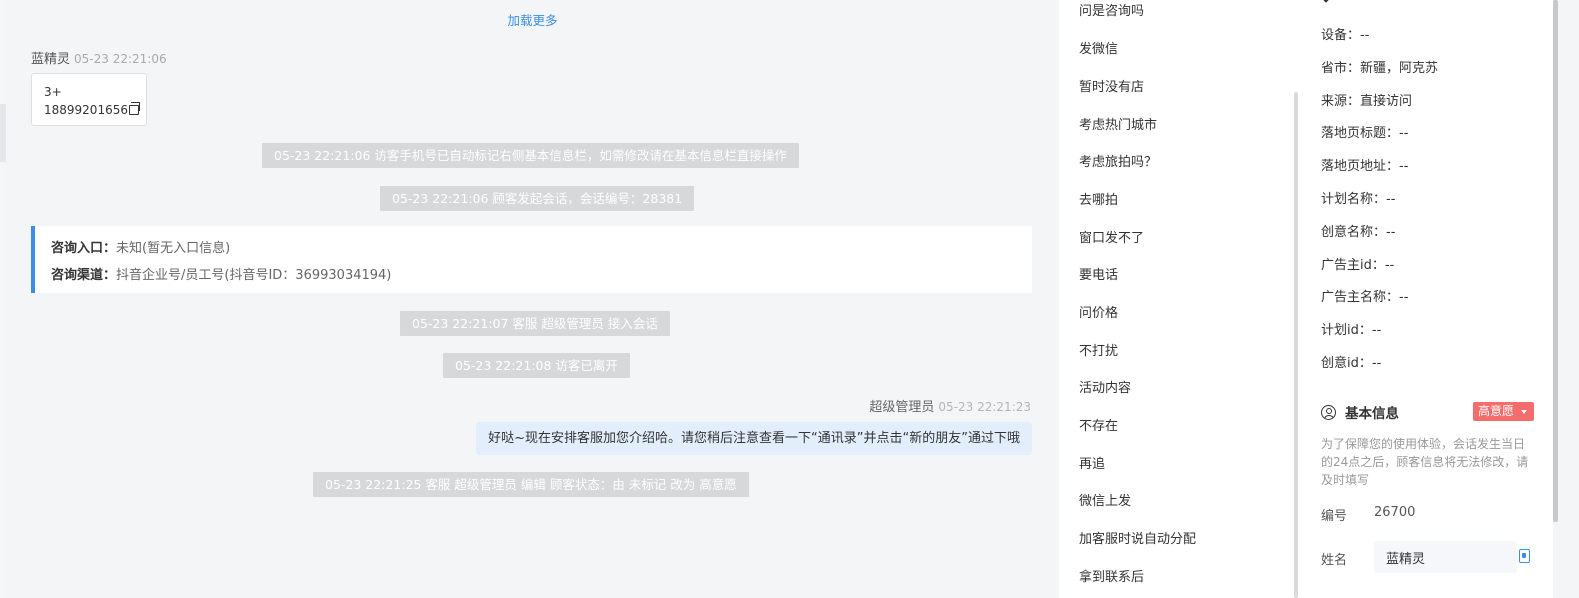 This screenshot has width=1579, height=598. Describe the element at coordinates (89, 99) in the screenshot. I see `phone-card: 3+ 18899201656` at that location.